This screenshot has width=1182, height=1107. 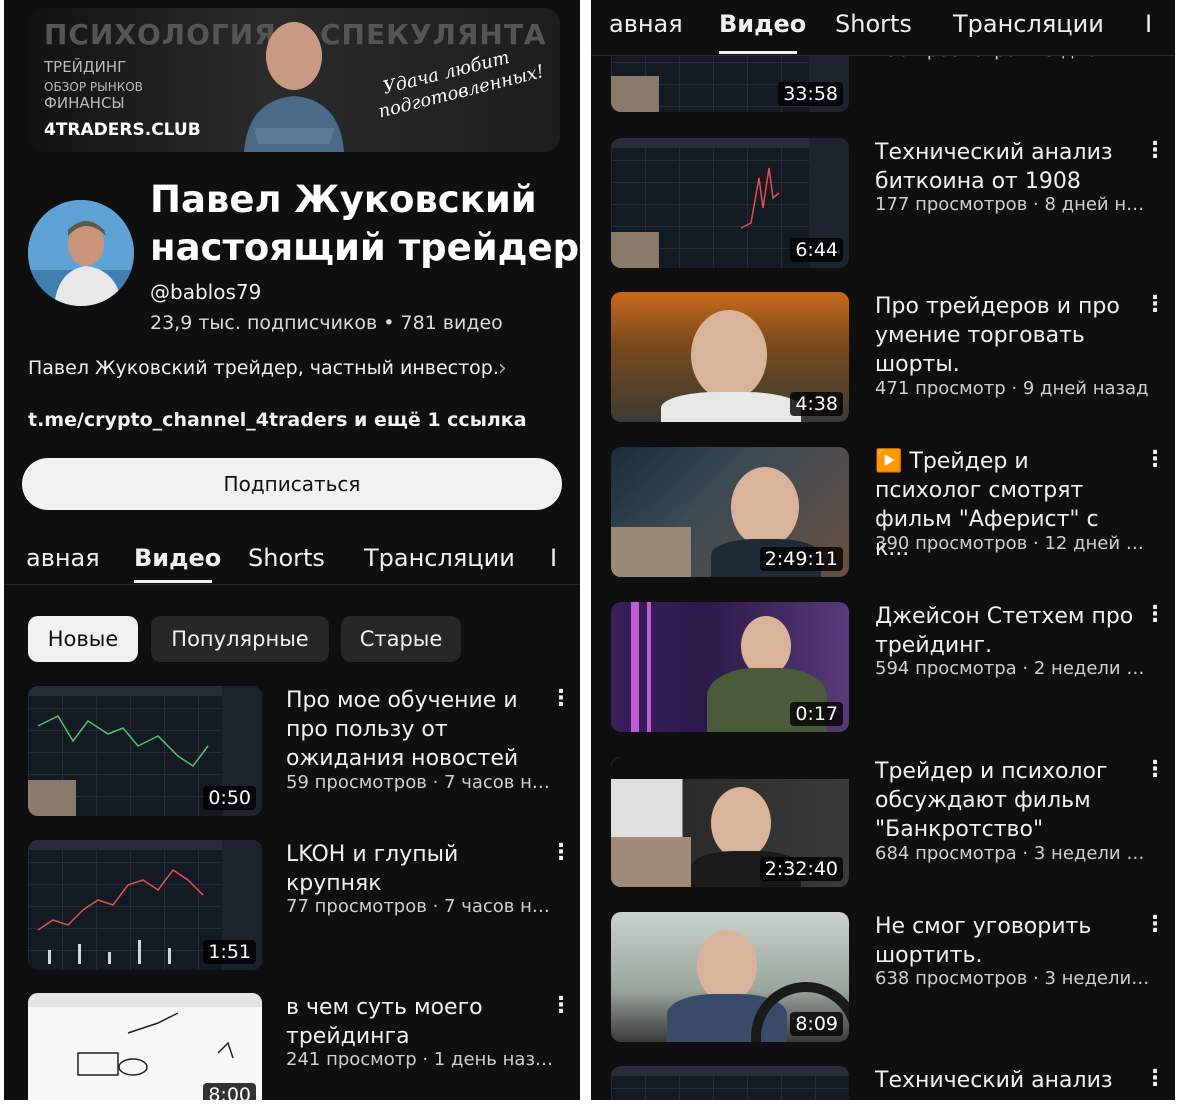 What do you see at coordinates (1013, 668) in the screenshot?
I see `video-meta: 594 просмотра · 2 недели назад` at bounding box center [1013, 668].